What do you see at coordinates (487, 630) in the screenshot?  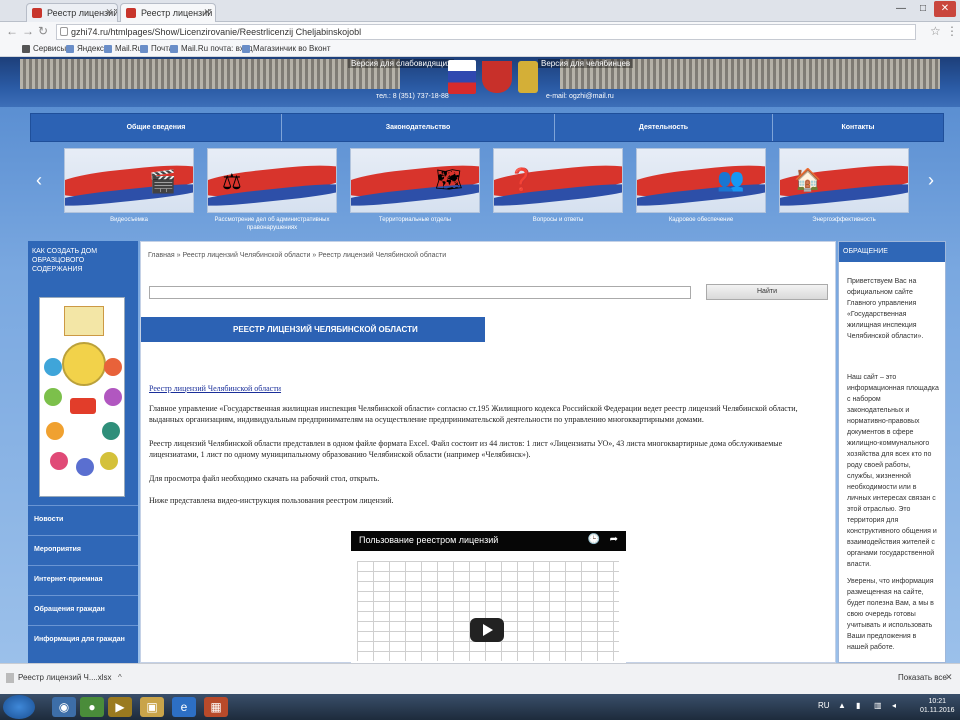 I see `play-button-icon` at bounding box center [487, 630].